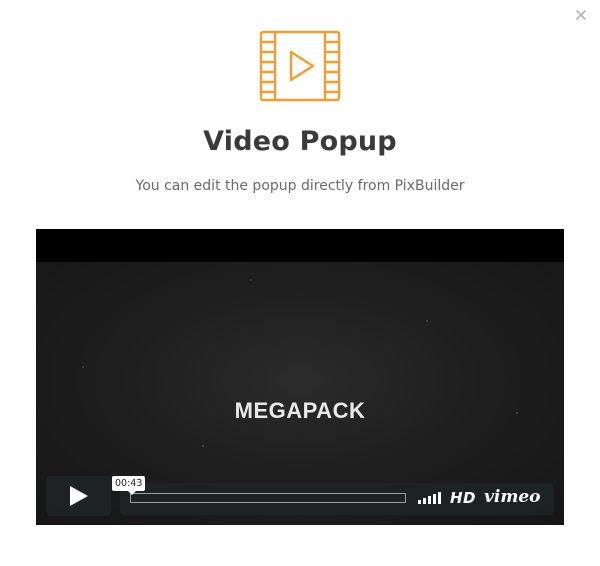 The width and height of the screenshot is (600, 566). I want to click on popup-title: Video Popup, so click(300, 141).